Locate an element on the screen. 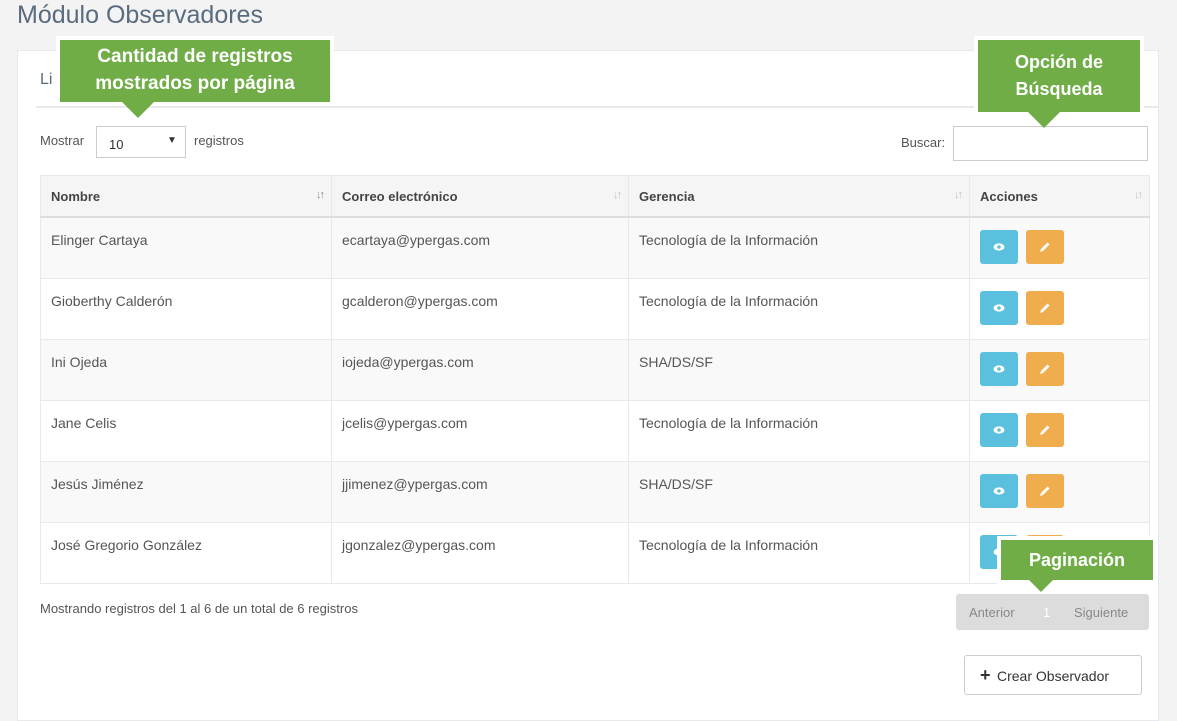 The height and width of the screenshot is (721, 1177). cell-correo: gcalderon@ypergas.com is located at coordinates (480, 308).